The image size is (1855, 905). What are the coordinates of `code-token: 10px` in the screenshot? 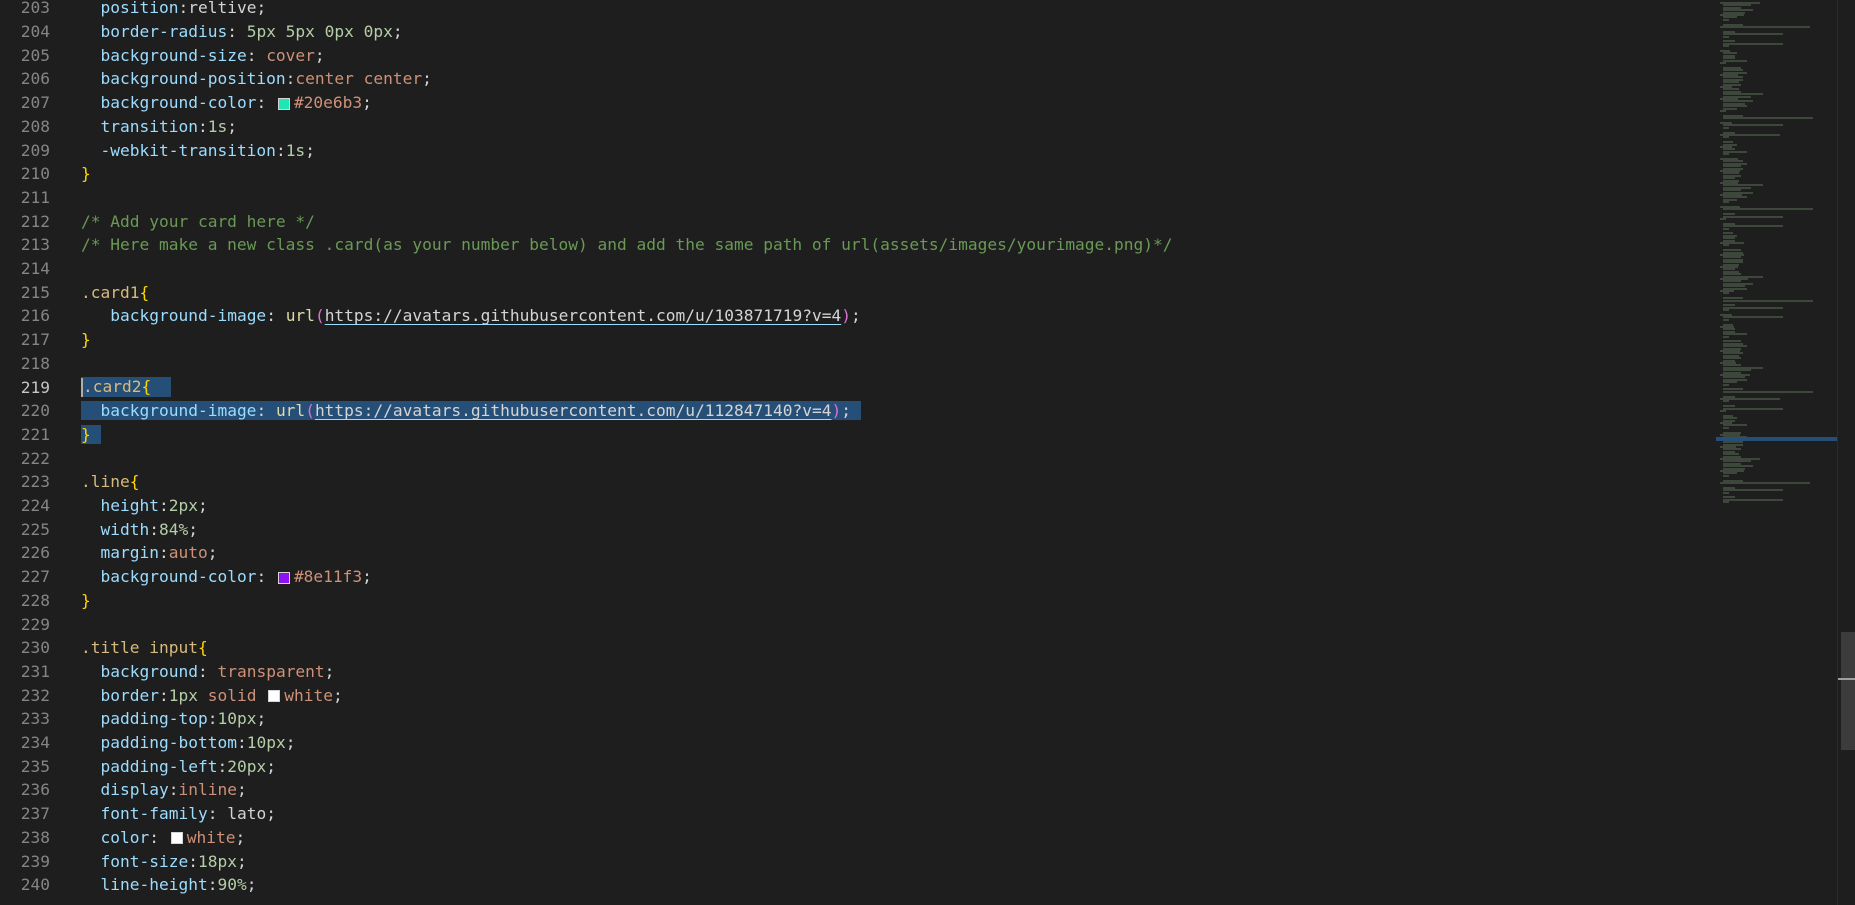 It's located at (266, 743).